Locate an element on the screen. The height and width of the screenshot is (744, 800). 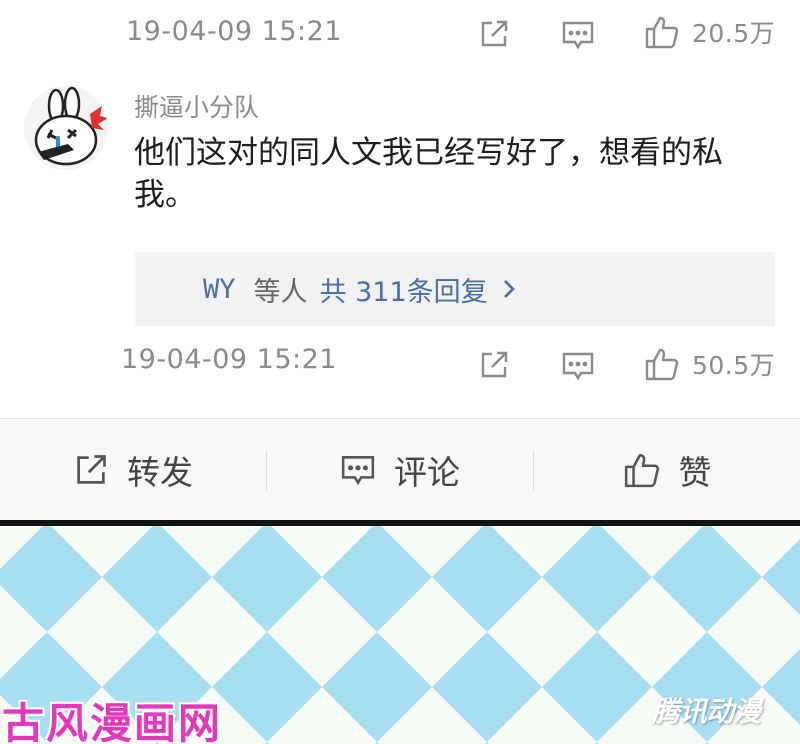
reply-user: WY is located at coordinates (219, 289).